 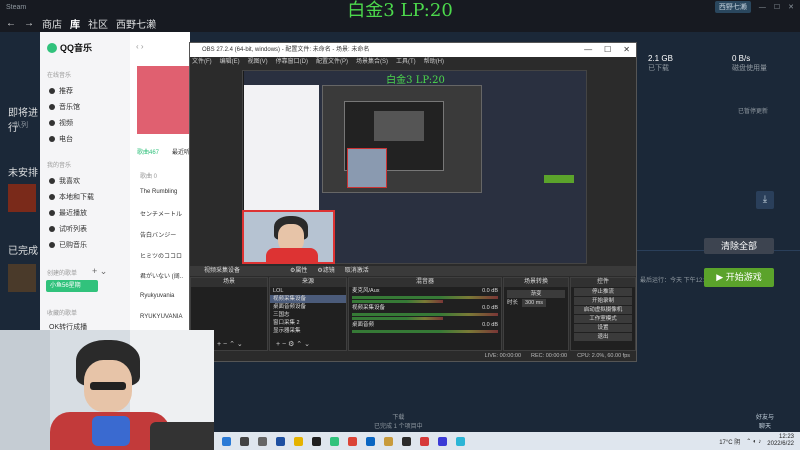 What do you see at coordinates (334, 441) in the screenshot?
I see `qq-music-icon` at bounding box center [334, 441].